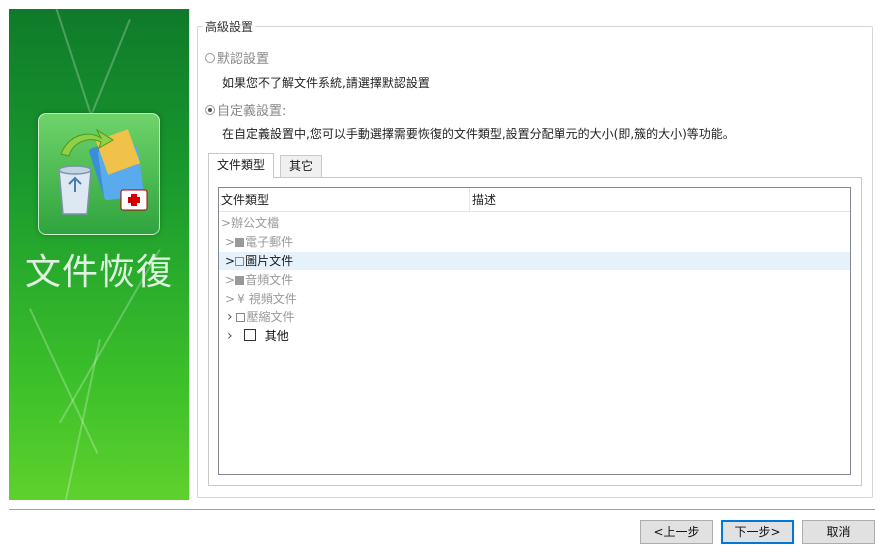  I want to click on list-item-label: 辦公文檔, so click(255, 223).